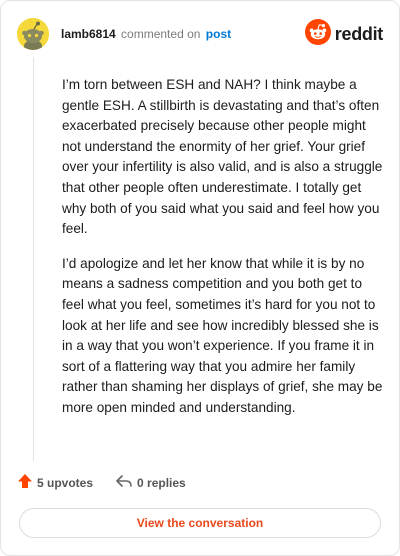 The width and height of the screenshot is (400, 556). What do you see at coordinates (65, 482) in the screenshot?
I see `upvote-count: 5 upvotes` at bounding box center [65, 482].